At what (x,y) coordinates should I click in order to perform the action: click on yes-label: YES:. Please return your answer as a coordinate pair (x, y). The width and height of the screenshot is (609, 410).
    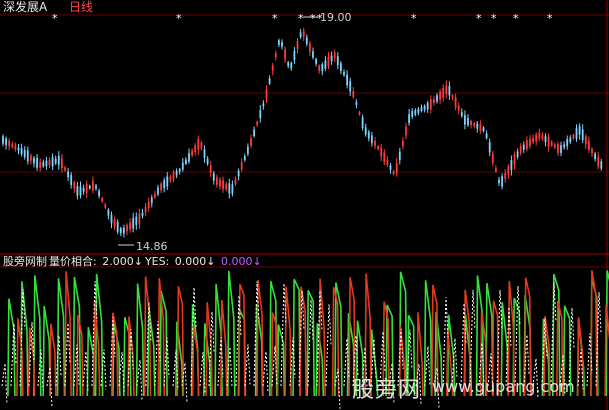
    Looking at the image, I should click on (157, 261).